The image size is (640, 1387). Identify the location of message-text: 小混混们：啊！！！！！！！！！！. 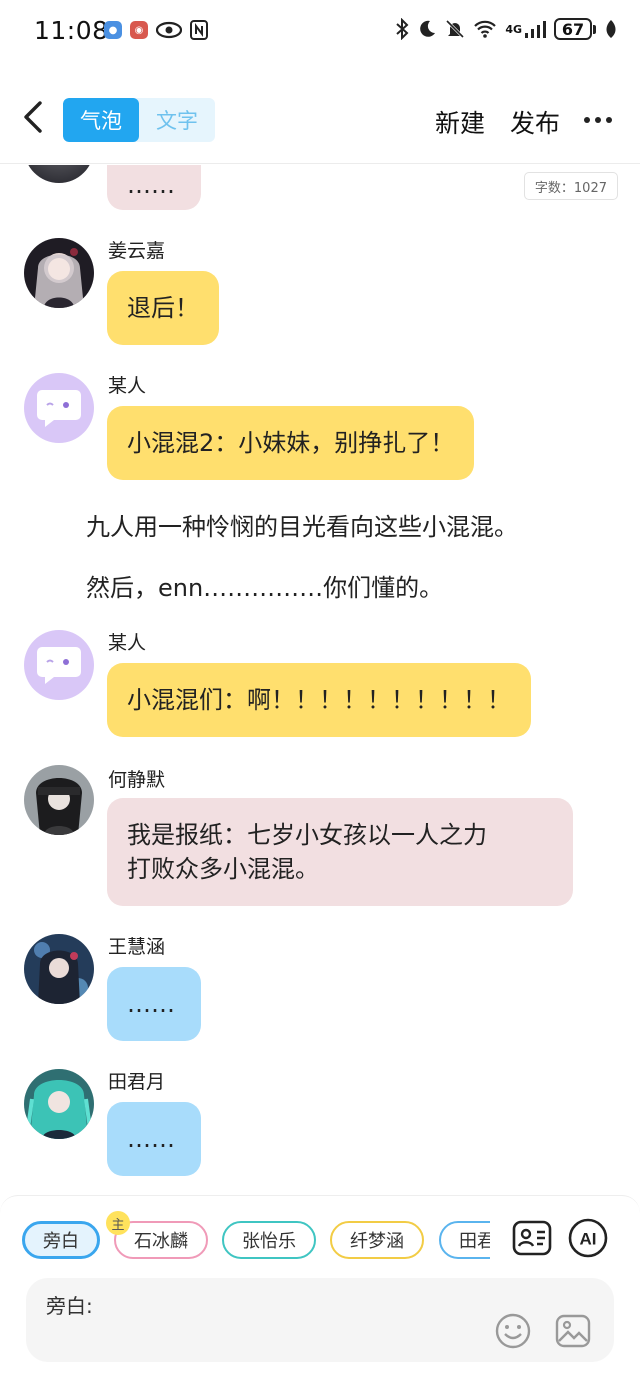
(319, 700).